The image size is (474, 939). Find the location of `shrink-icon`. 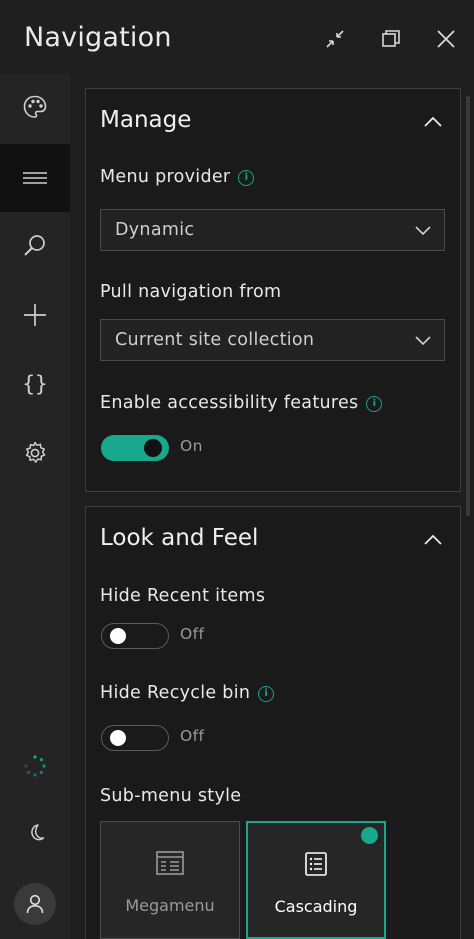

shrink-icon is located at coordinates (335, 39).